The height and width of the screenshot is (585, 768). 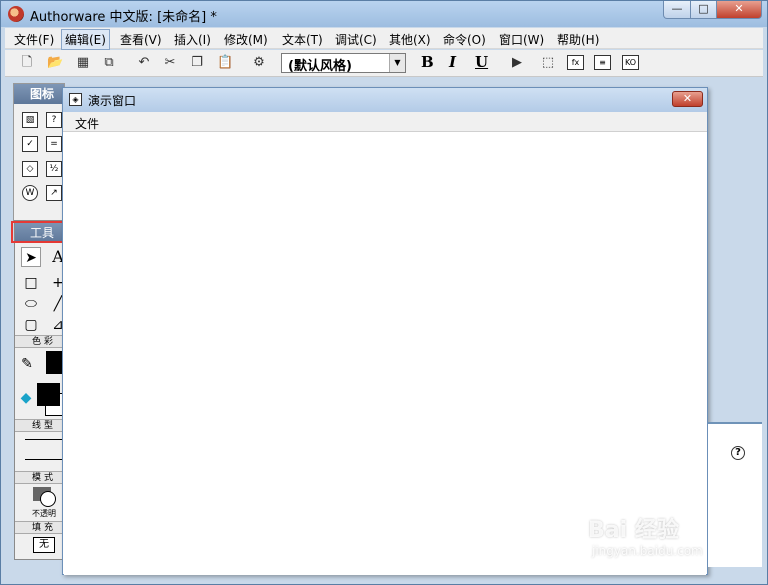 I want to click on title-bar: Authorware 中文版: [未命名] * — □ ✕, so click(x=384, y=14).